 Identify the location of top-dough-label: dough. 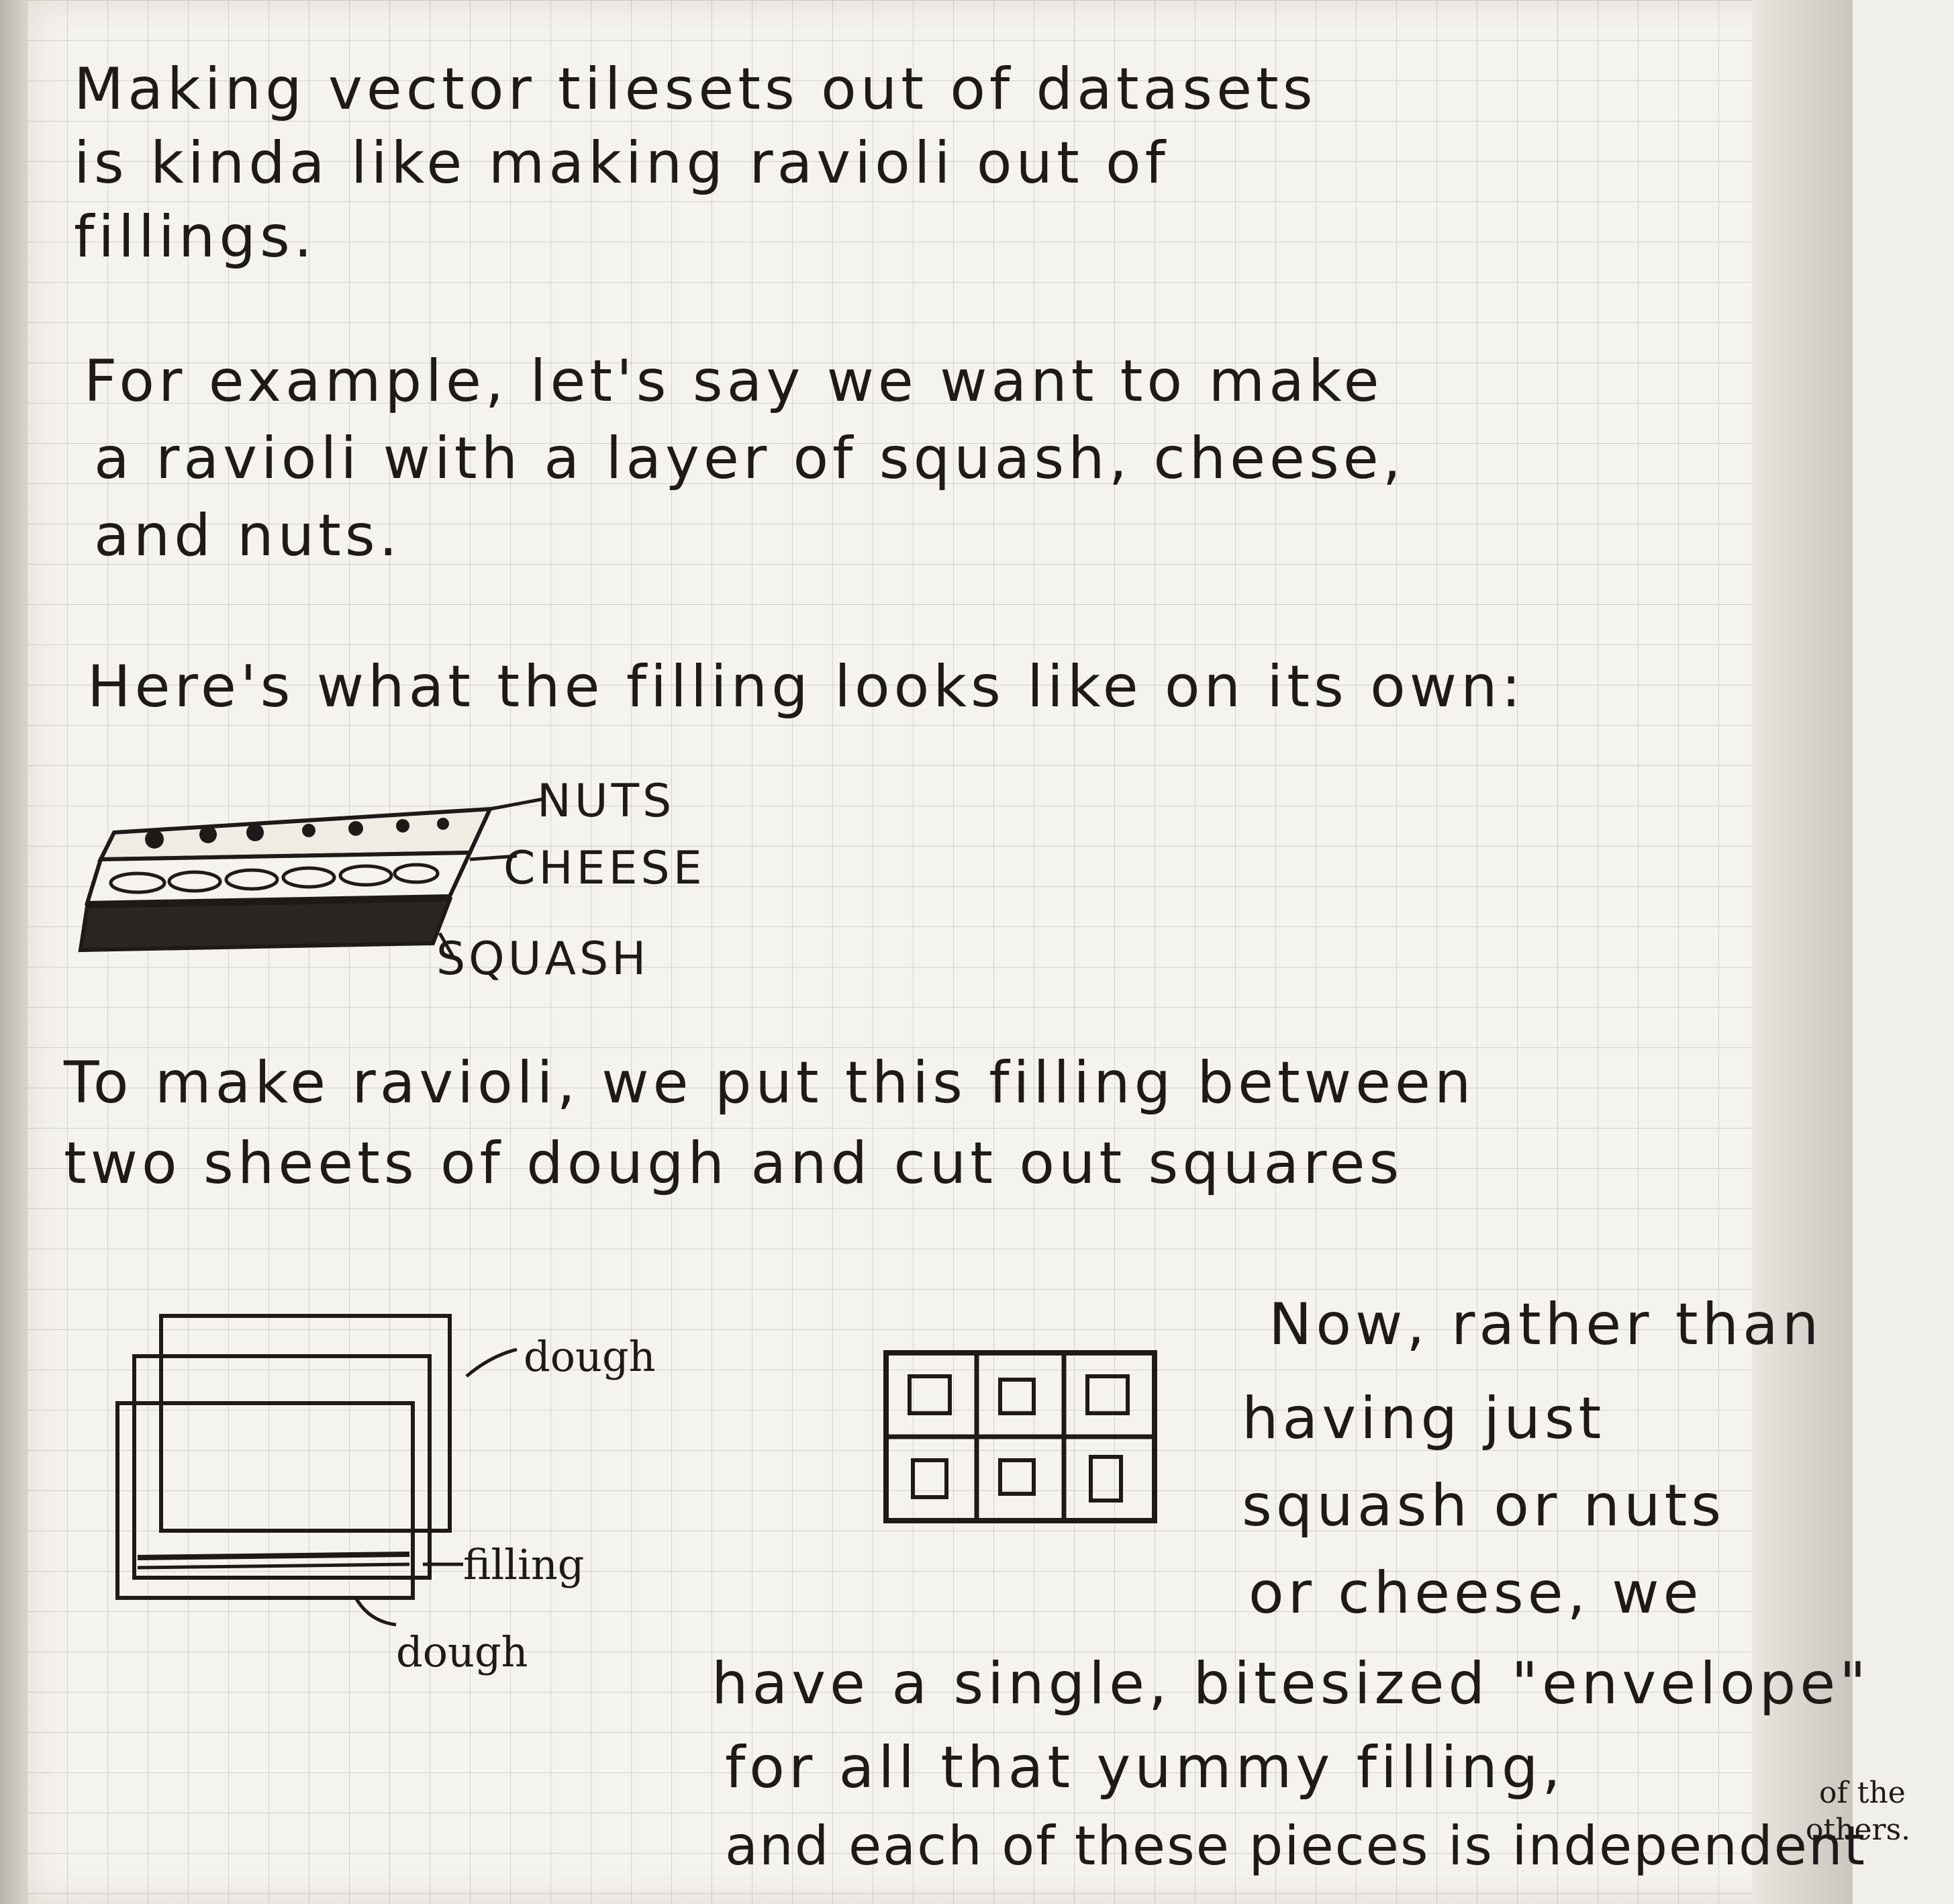
(590, 1356).